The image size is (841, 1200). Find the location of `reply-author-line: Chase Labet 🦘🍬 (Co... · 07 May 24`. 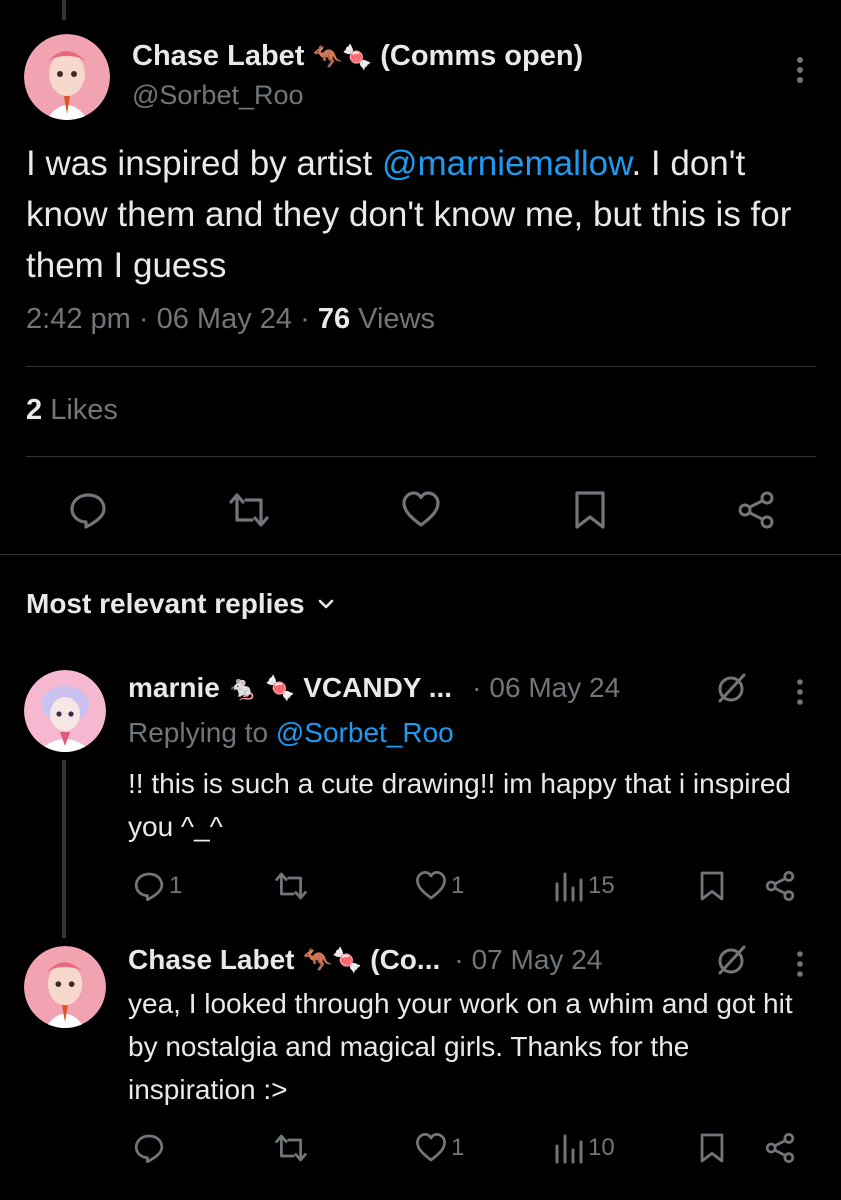

reply-author-line: Chase Labet 🦘🍬 (Co... · 07 May 24 is located at coordinates (365, 960).